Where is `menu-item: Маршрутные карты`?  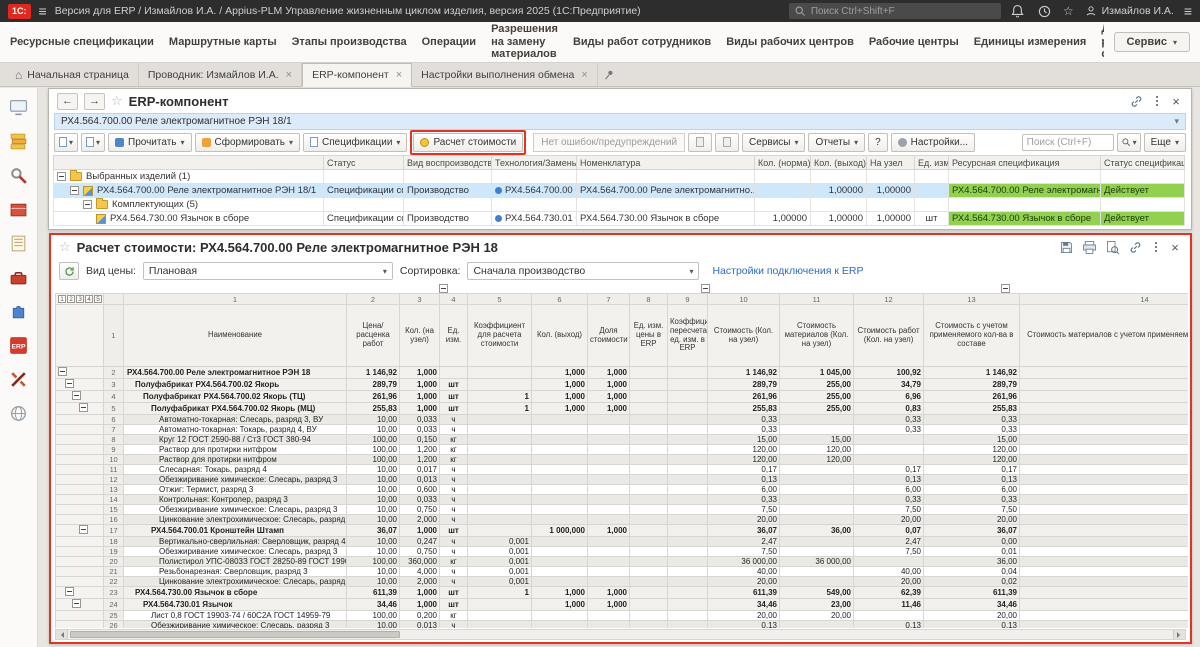 menu-item: Маршрутные карты is located at coordinates (223, 42).